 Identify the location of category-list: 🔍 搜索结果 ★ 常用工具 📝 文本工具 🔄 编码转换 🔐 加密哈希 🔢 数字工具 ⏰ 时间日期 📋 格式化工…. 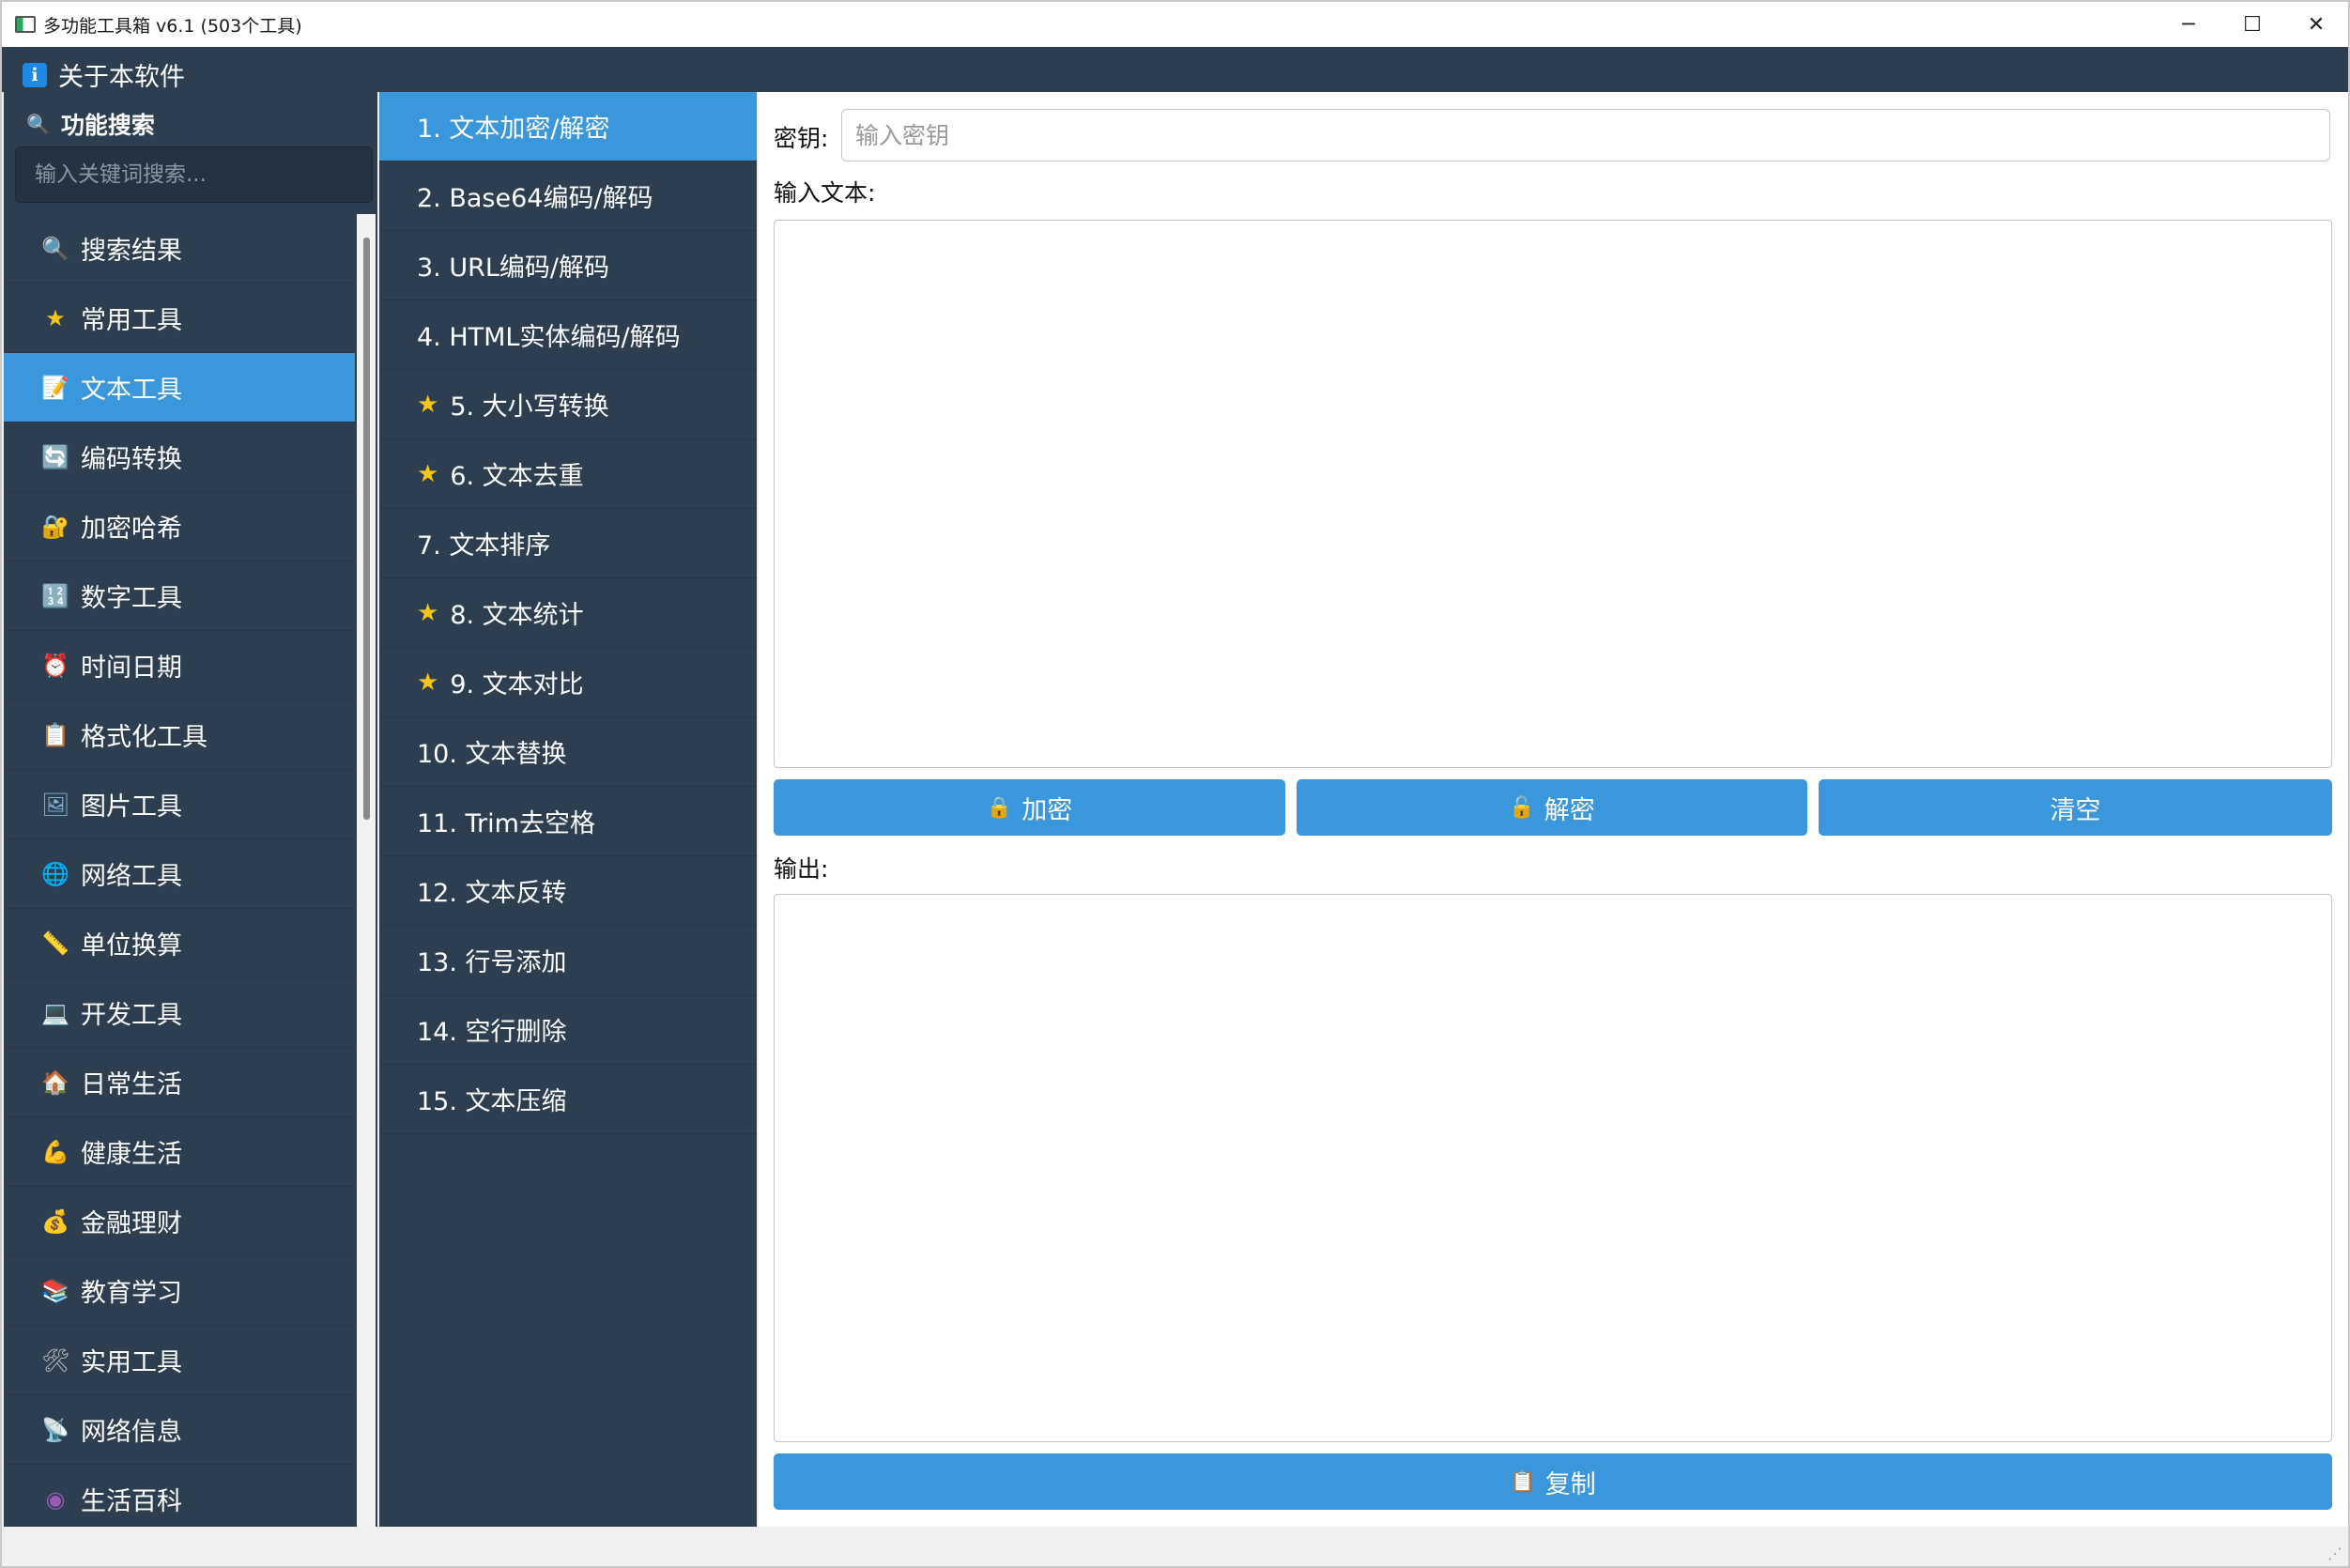
(180, 874).